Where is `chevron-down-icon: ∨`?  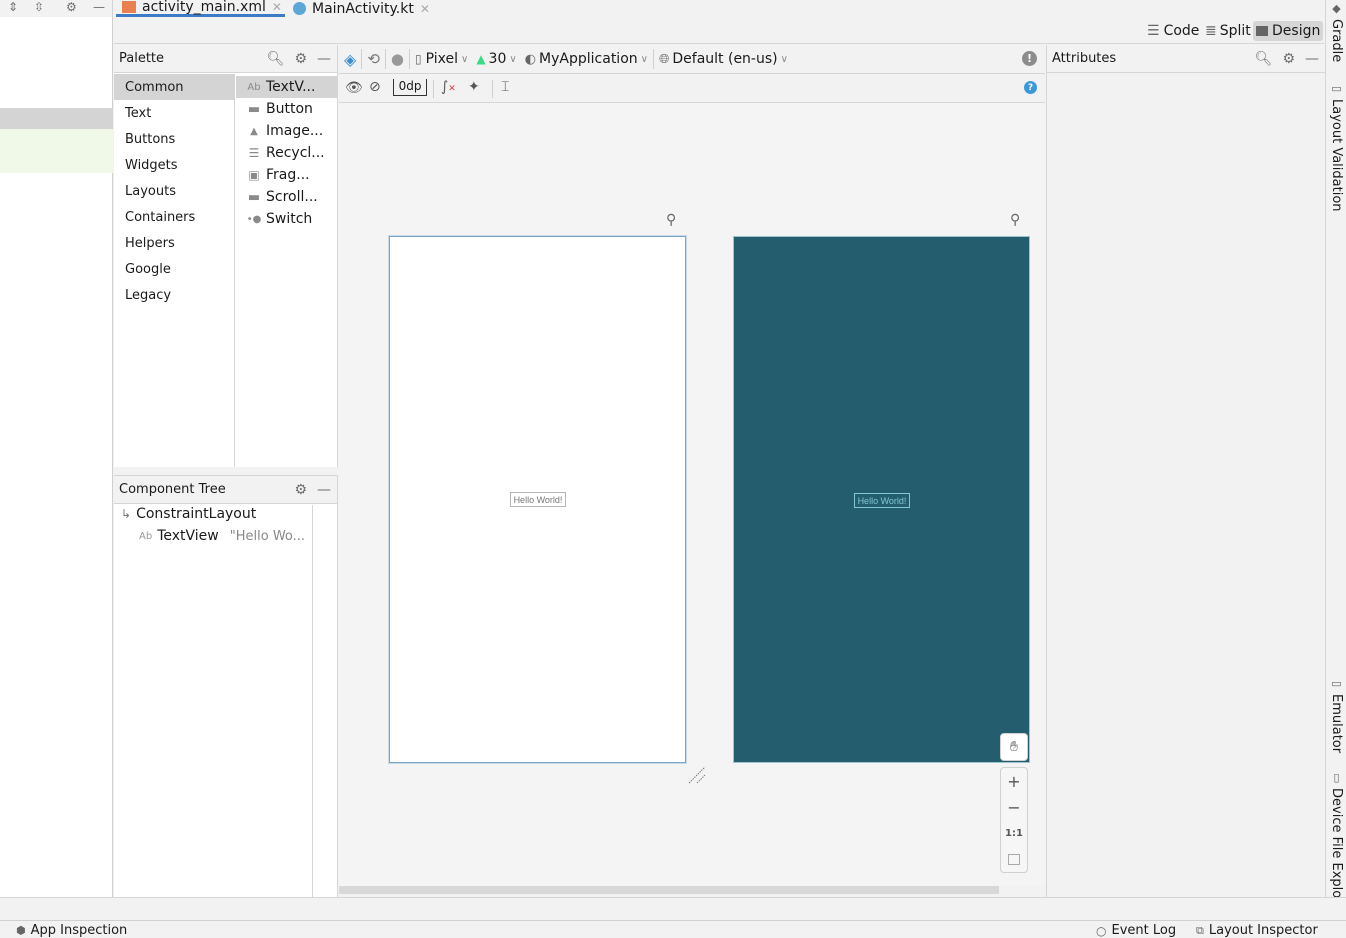 chevron-down-icon: ∨ is located at coordinates (784, 59).